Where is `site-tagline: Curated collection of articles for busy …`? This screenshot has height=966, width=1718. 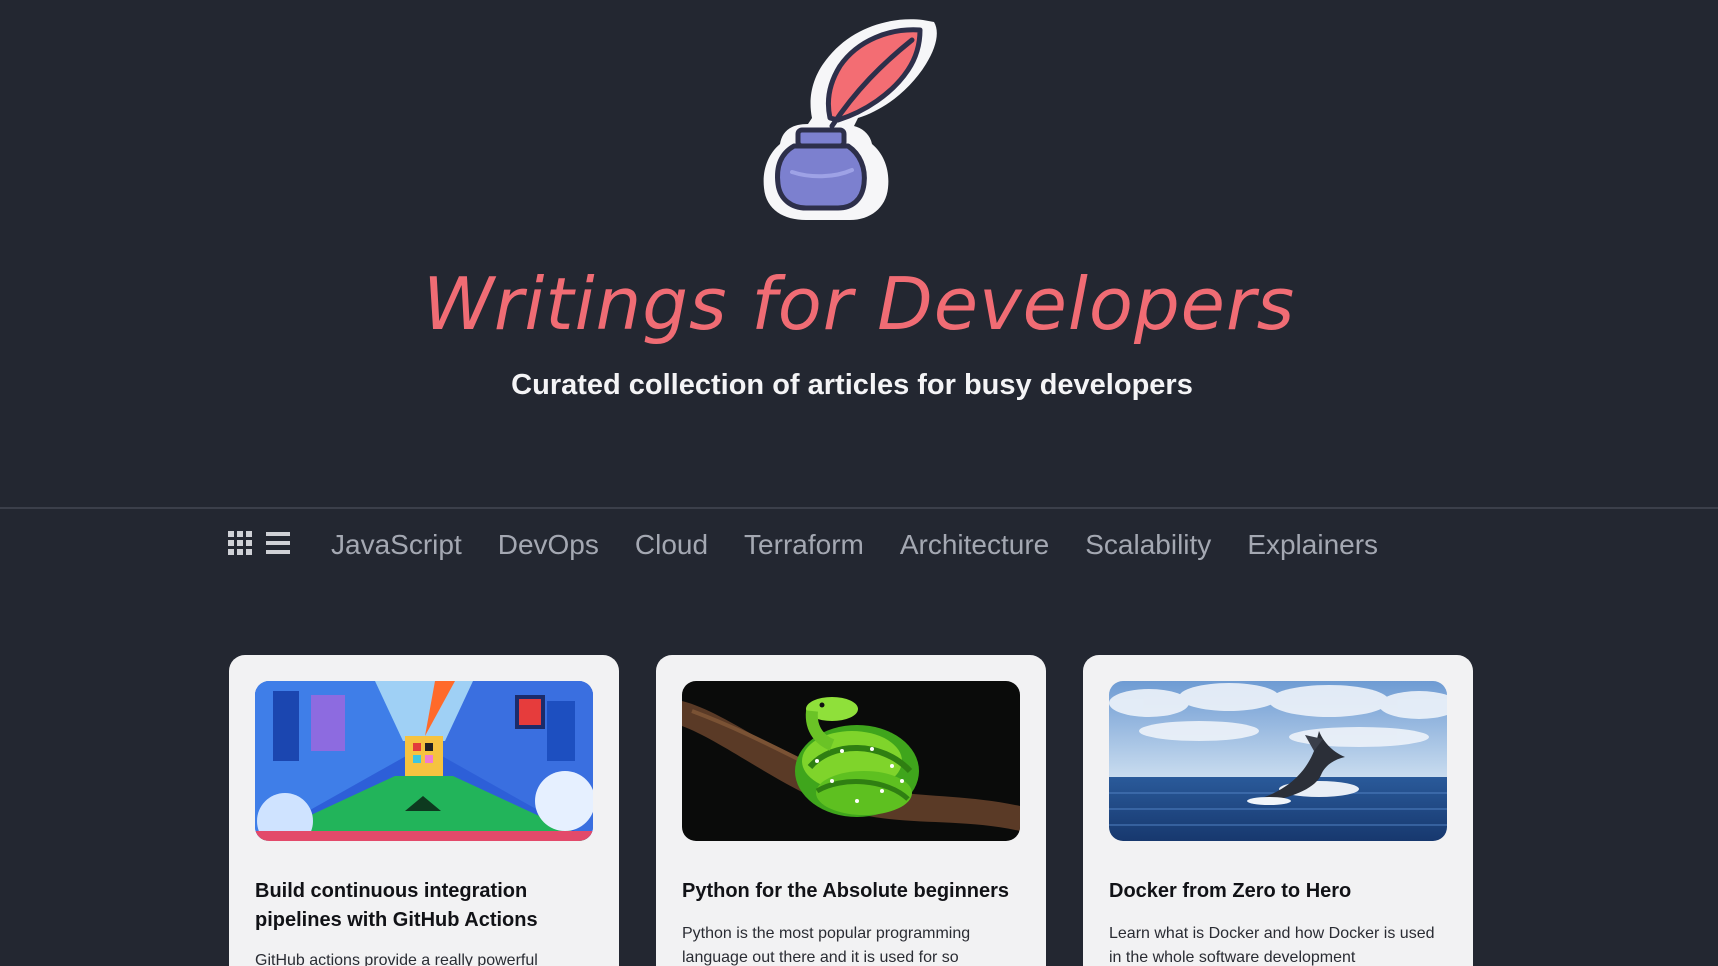
site-tagline: Curated collection of articles for busy … is located at coordinates (852, 385).